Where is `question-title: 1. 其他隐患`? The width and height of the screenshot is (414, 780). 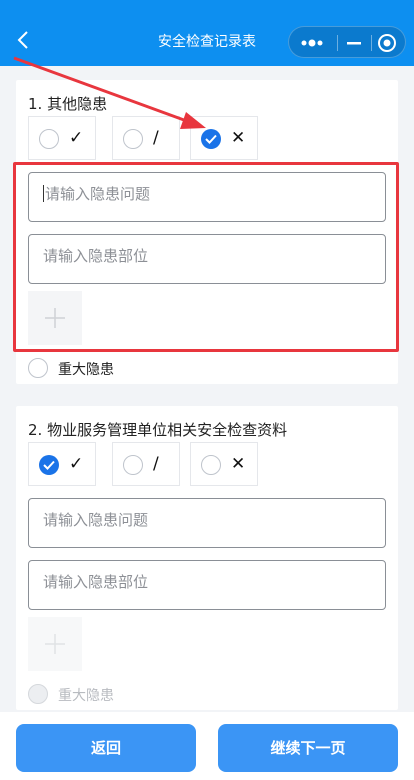 question-title: 1. 其他隐患 is located at coordinates (68, 104).